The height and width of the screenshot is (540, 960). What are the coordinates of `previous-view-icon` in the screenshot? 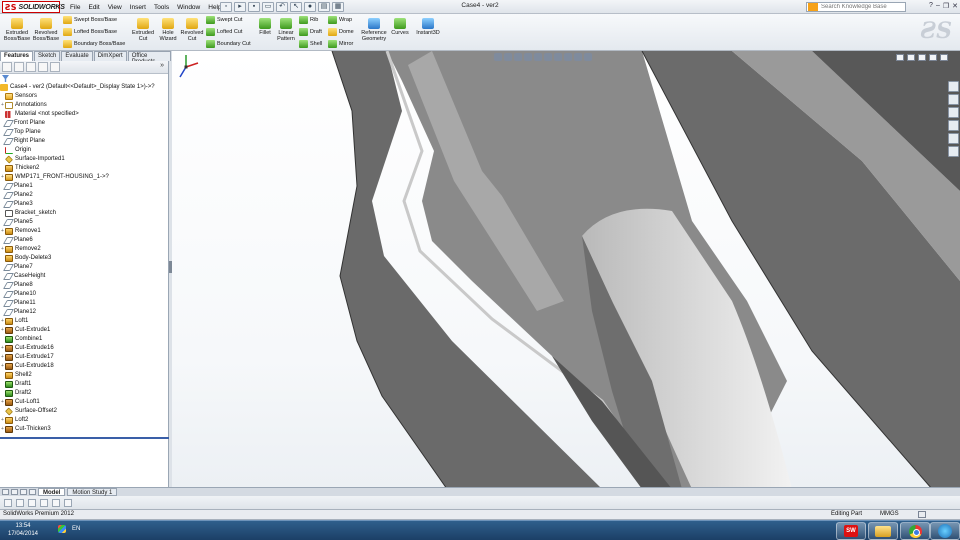 It's located at (518, 57).